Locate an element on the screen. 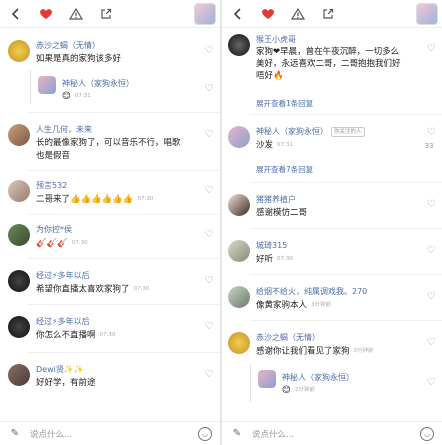 The image size is (442, 445). comment-text: 家狗❤早晨，曾在午夜沉醉，一切多么 is located at coordinates (328, 52).